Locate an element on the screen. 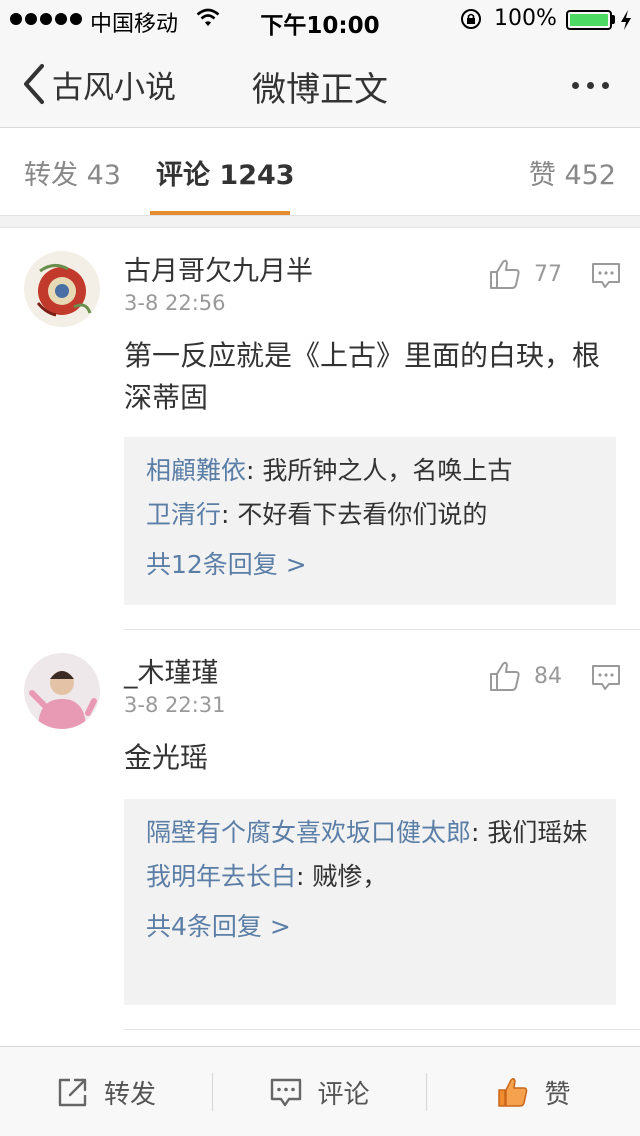  tab-like-count: 452 is located at coordinates (590, 175).